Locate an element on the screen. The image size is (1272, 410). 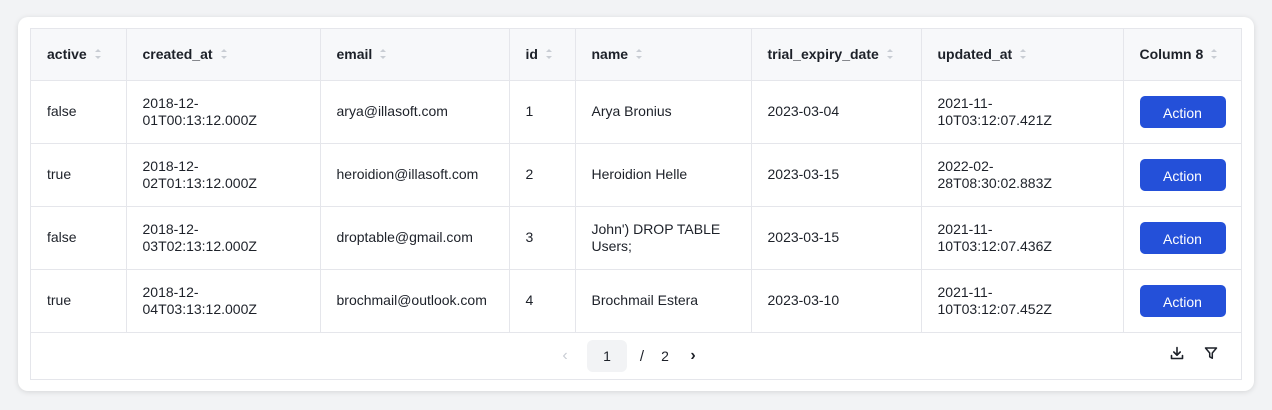
column-header-active: active is located at coordinates (79, 55).